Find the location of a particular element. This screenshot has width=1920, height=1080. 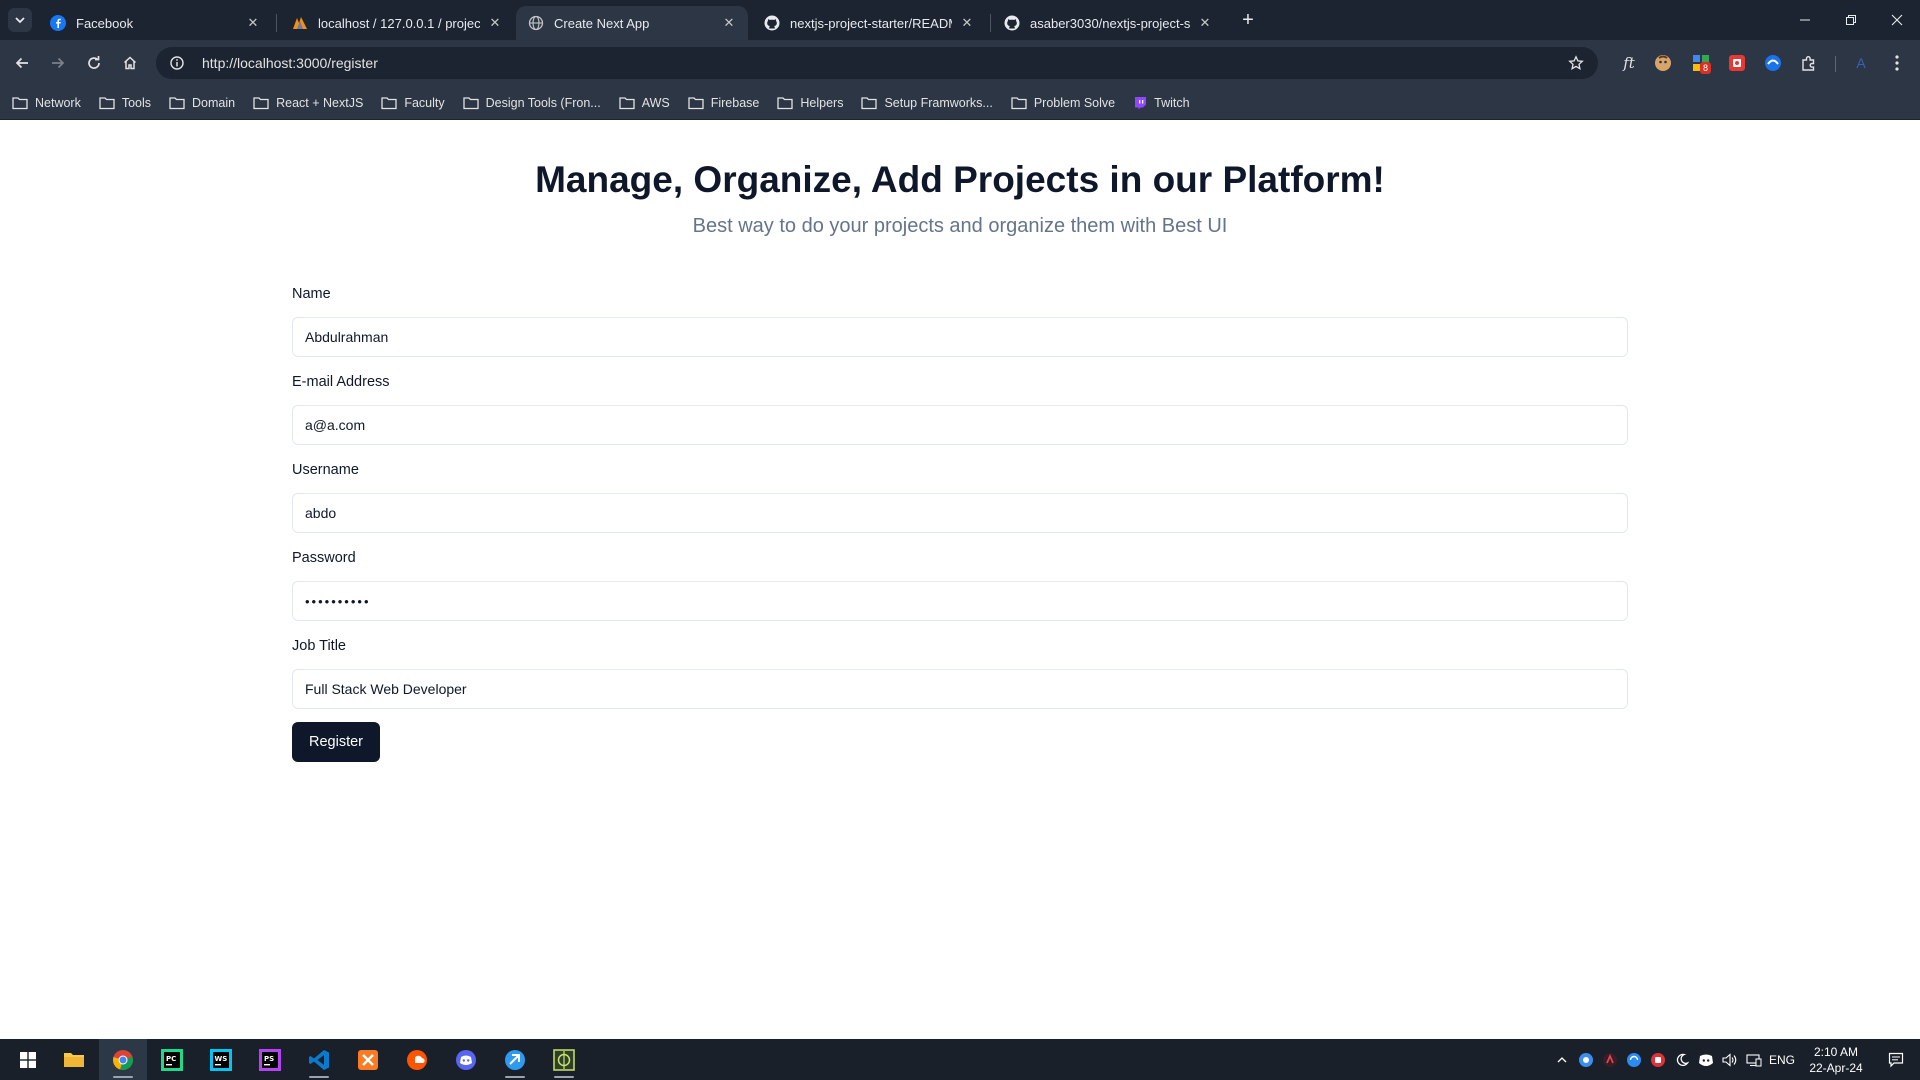

bookmark-folder-tools: Tools is located at coordinates (125, 103).